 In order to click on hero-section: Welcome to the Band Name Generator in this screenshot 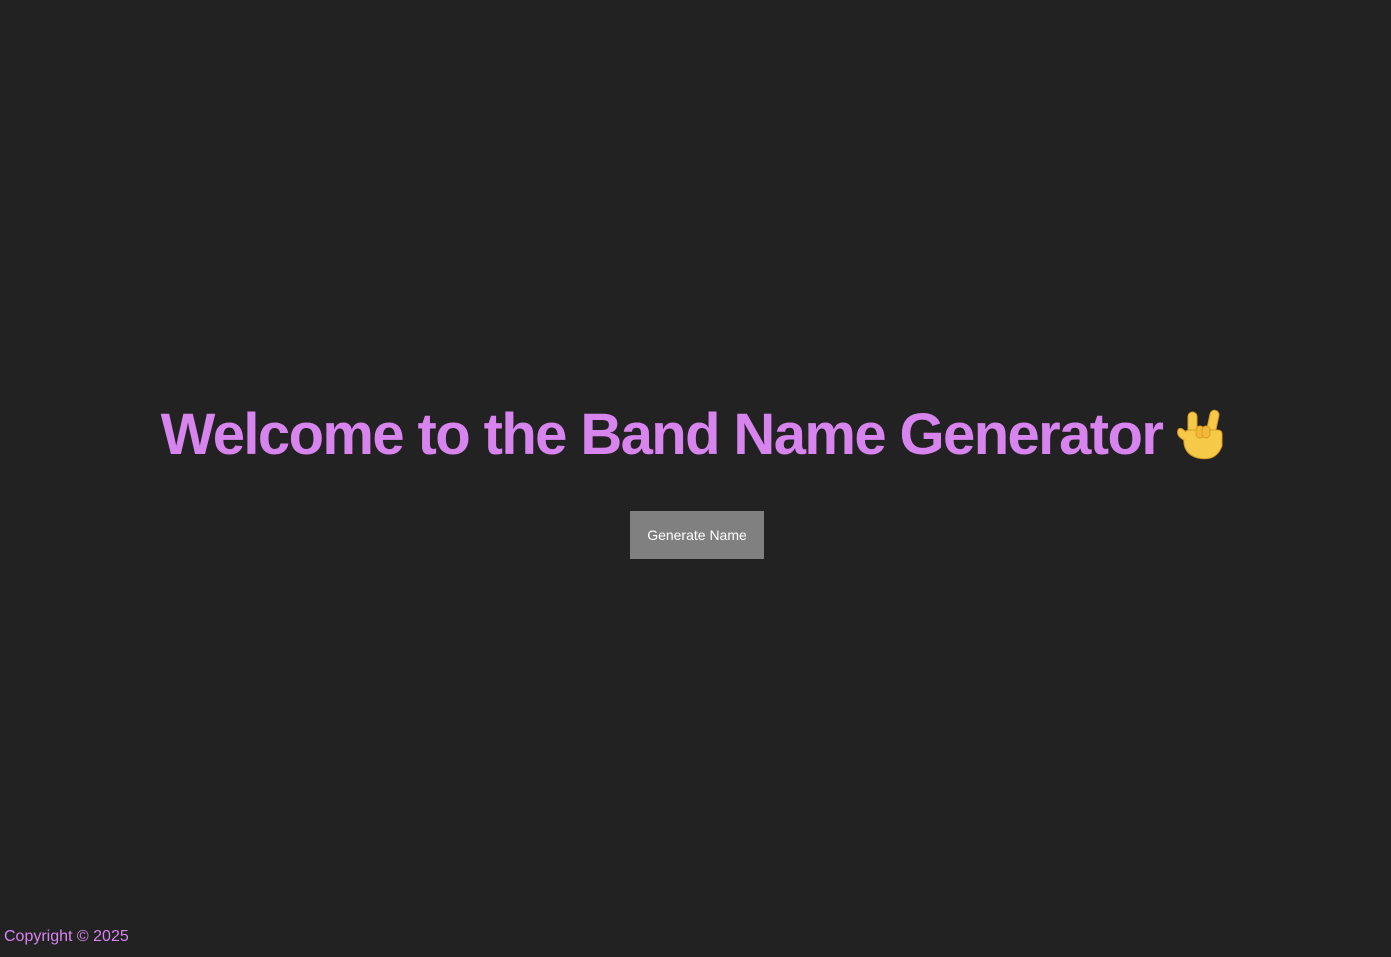, I will do `click(695, 435)`.